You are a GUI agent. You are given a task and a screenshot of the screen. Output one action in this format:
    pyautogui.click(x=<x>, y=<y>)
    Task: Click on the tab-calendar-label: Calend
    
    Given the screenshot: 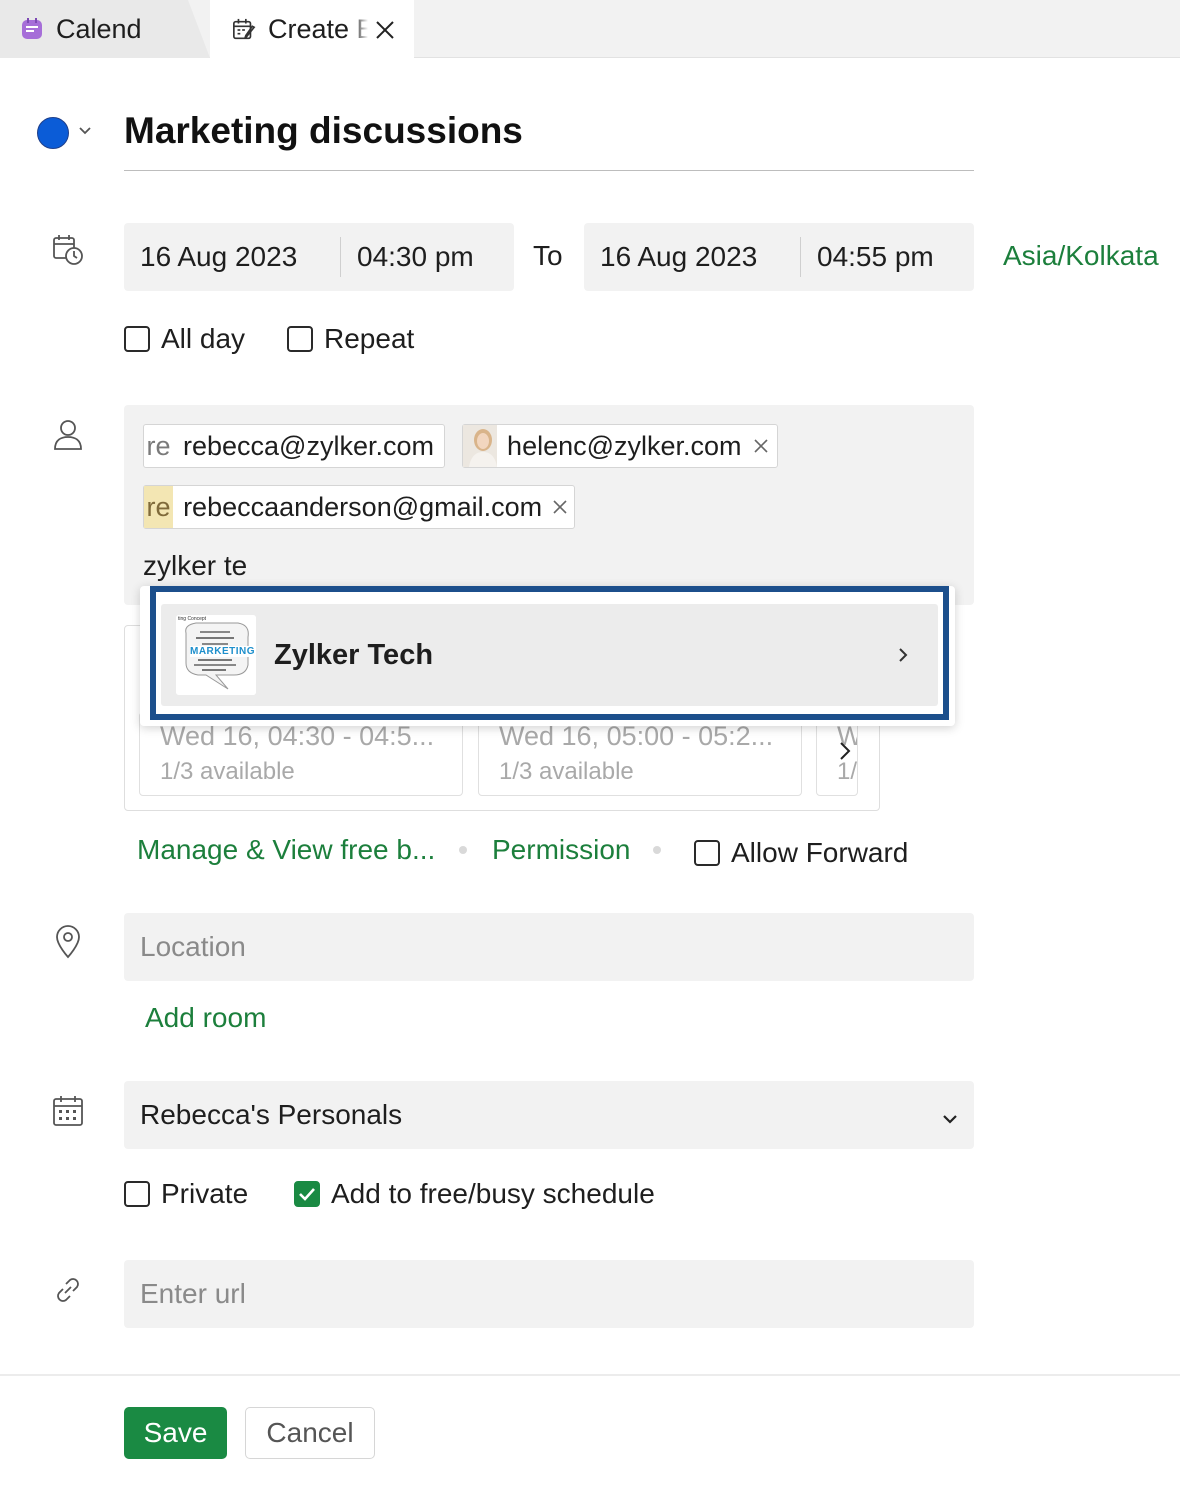 What is the action you would take?
    pyautogui.click(x=99, y=28)
    